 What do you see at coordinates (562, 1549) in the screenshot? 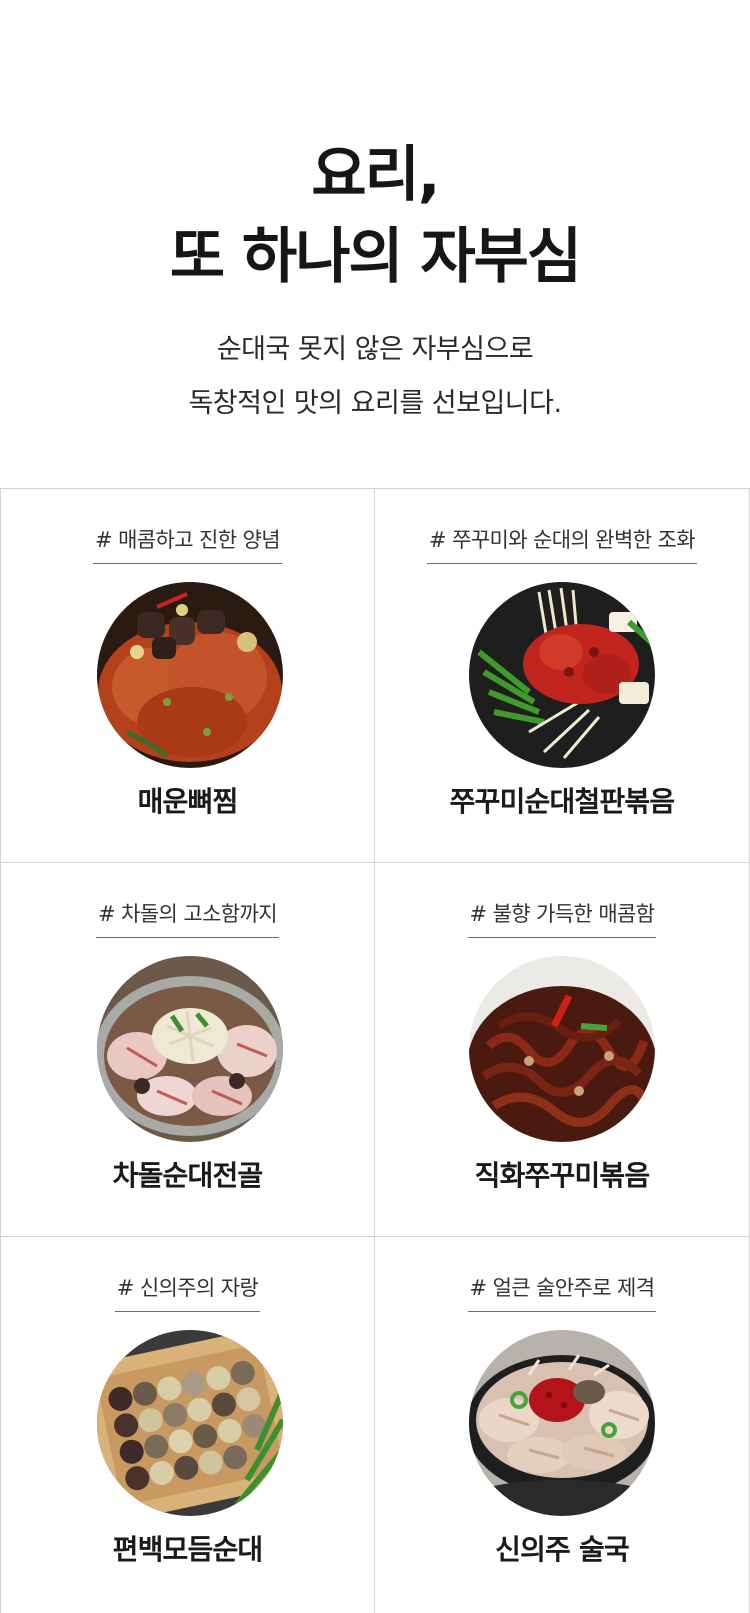
I see `menu-name: 신의주 술국` at bounding box center [562, 1549].